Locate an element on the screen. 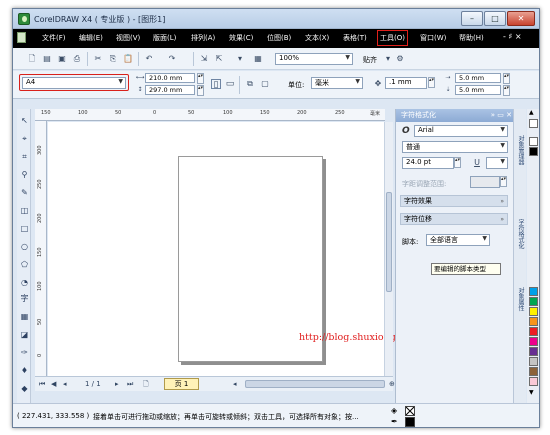  basic-shapes-tool-icon: ◔ is located at coordinates (24, 282).